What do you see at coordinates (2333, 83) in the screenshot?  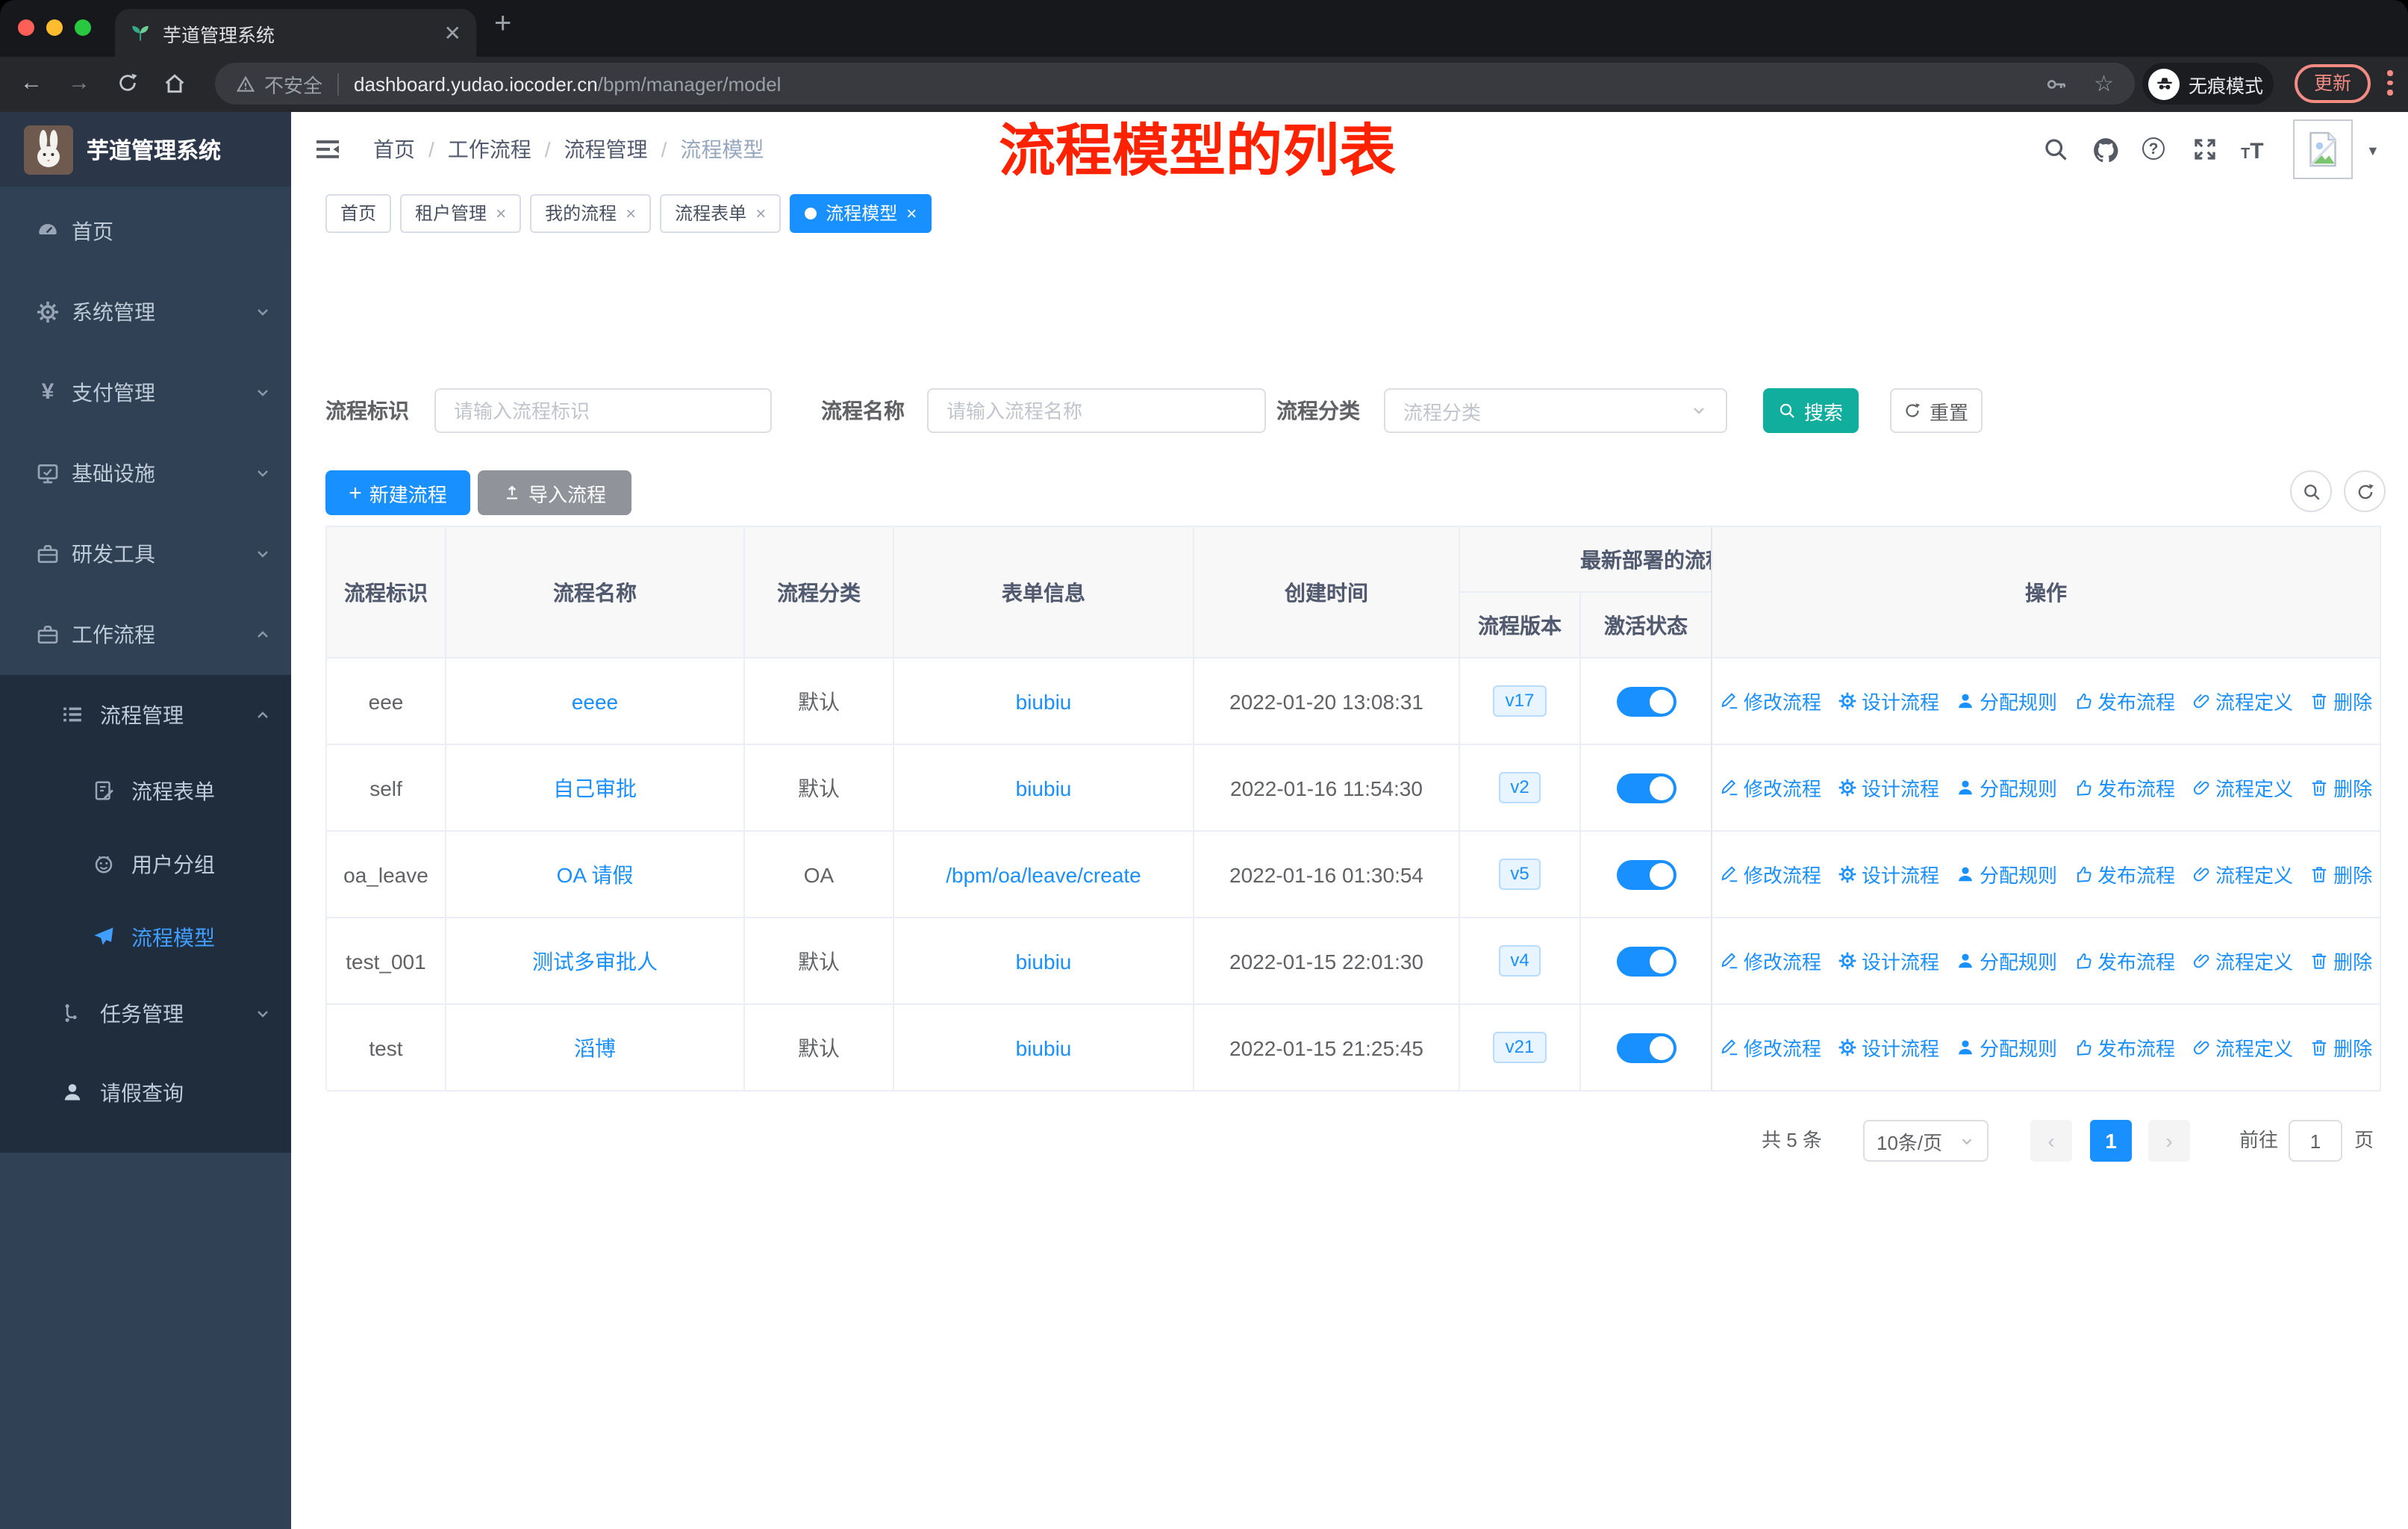 I see `chrome-update-button: 更新` at bounding box center [2333, 83].